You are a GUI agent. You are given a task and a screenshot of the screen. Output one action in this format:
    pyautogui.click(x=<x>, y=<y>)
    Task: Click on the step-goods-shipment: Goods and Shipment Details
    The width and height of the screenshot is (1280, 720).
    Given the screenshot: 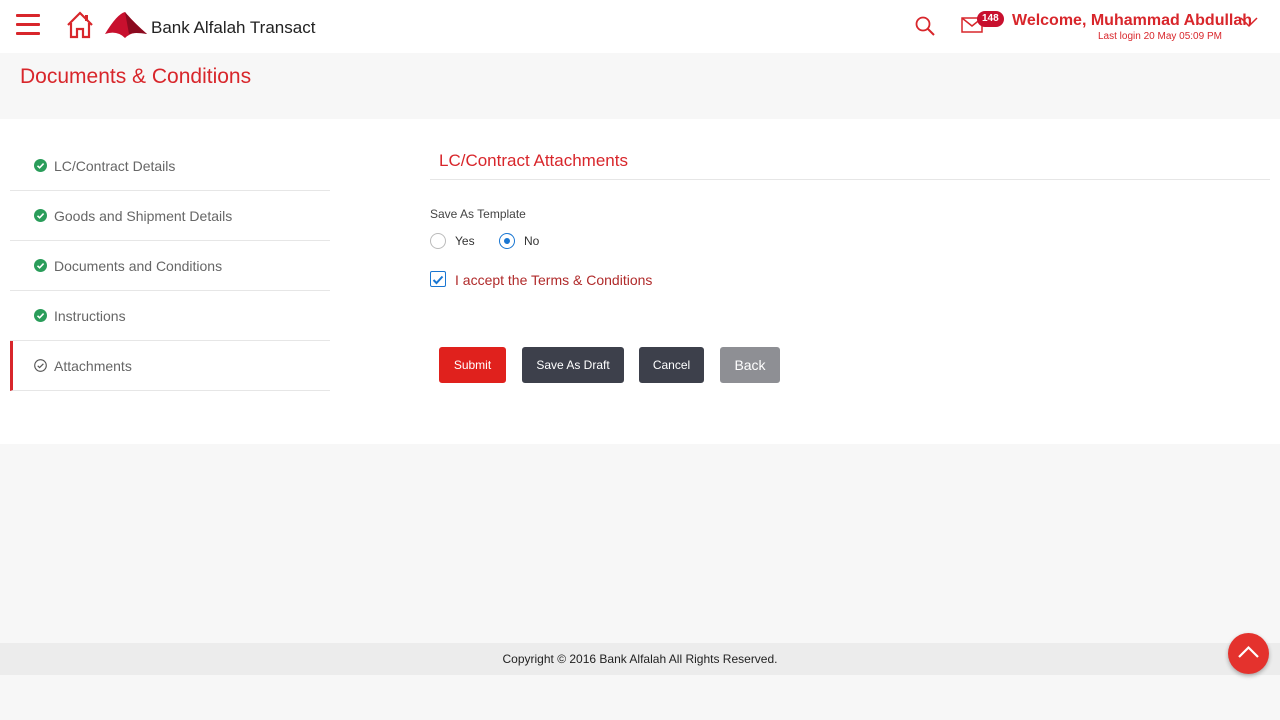 What is the action you would take?
    pyautogui.click(x=170, y=216)
    